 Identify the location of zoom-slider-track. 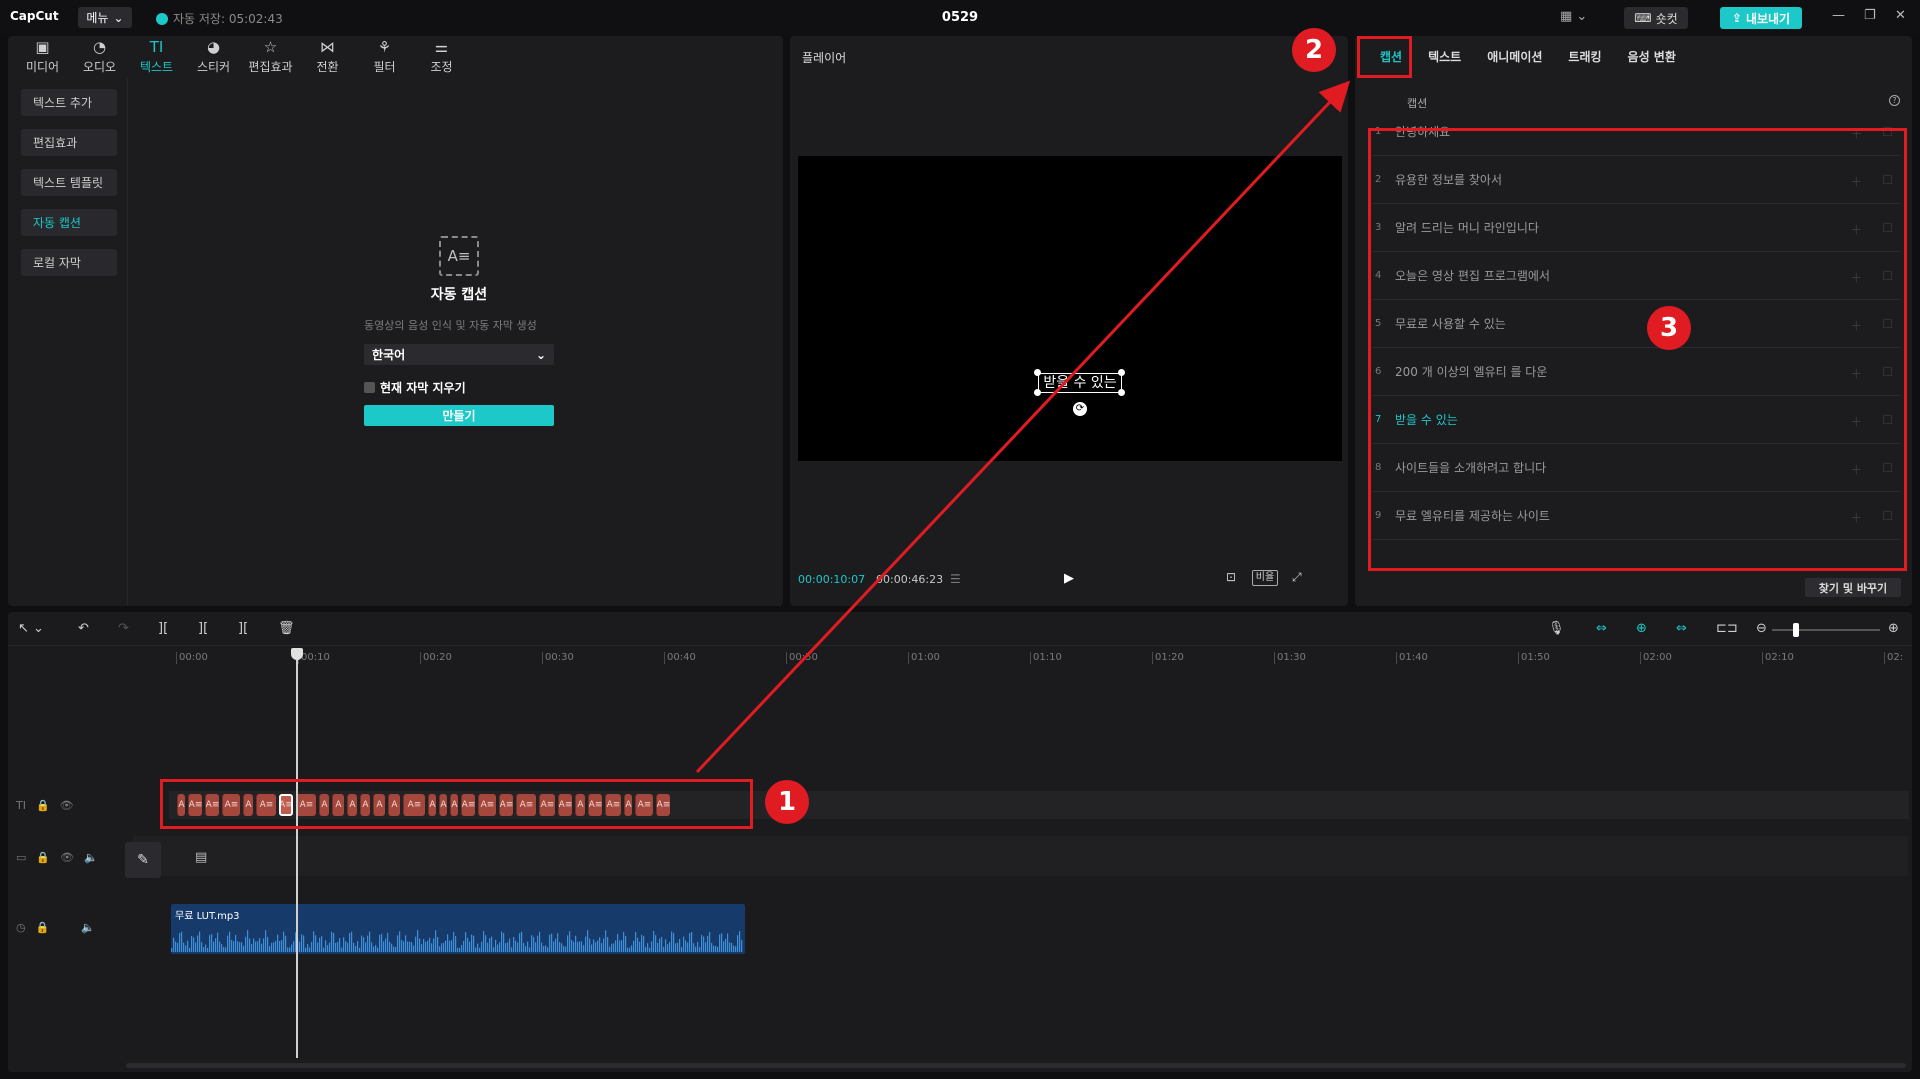
(1826, 630).